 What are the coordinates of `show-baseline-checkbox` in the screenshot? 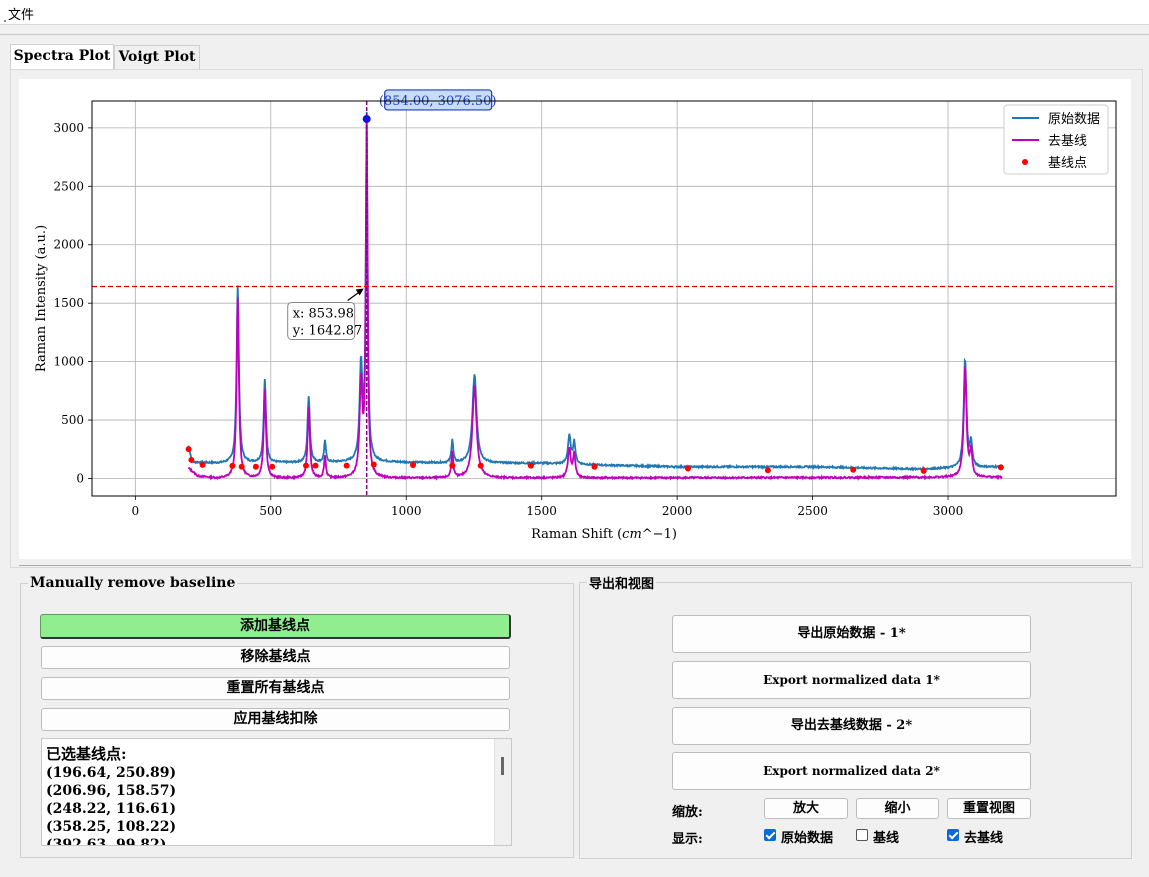 It's located at (862, 835).